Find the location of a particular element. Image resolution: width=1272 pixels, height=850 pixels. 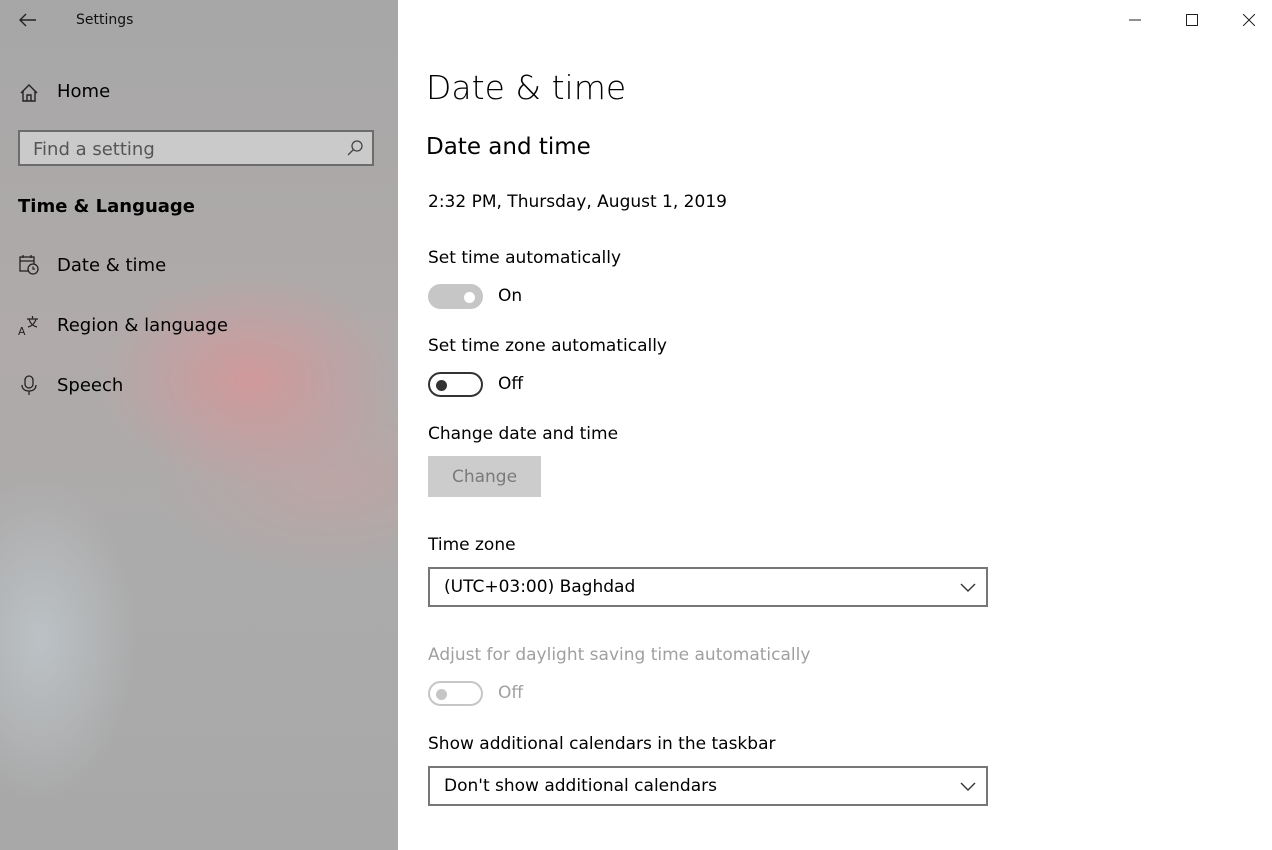

maximize-button is located at coordinates (1191, 20).